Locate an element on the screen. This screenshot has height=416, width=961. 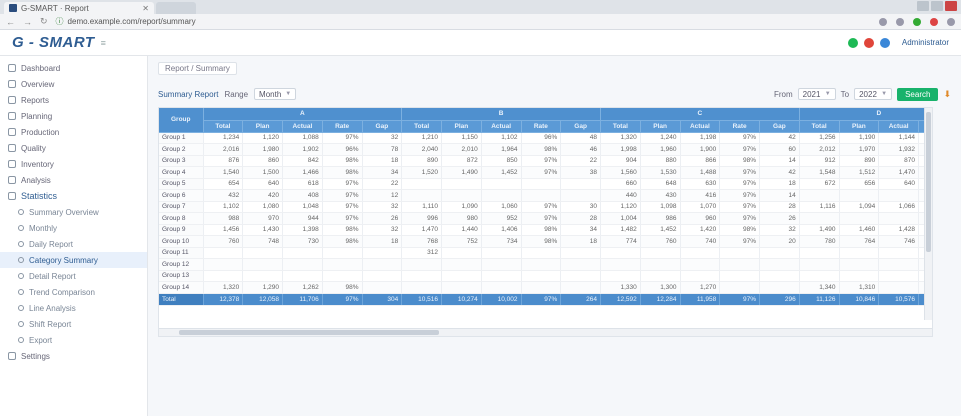
status-green-icon is located at coordinates (852, 42).